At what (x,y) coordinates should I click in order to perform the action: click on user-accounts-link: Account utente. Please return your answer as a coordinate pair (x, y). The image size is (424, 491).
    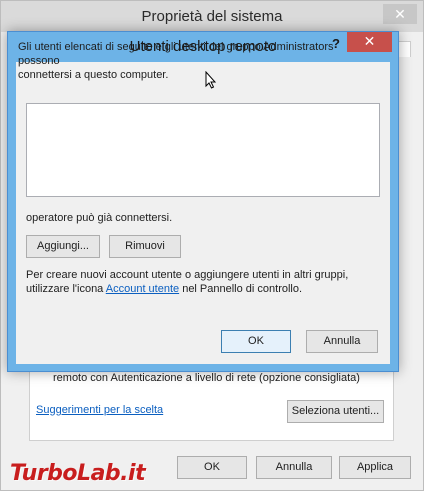
    Looking at the image, I should click on (142, 289).